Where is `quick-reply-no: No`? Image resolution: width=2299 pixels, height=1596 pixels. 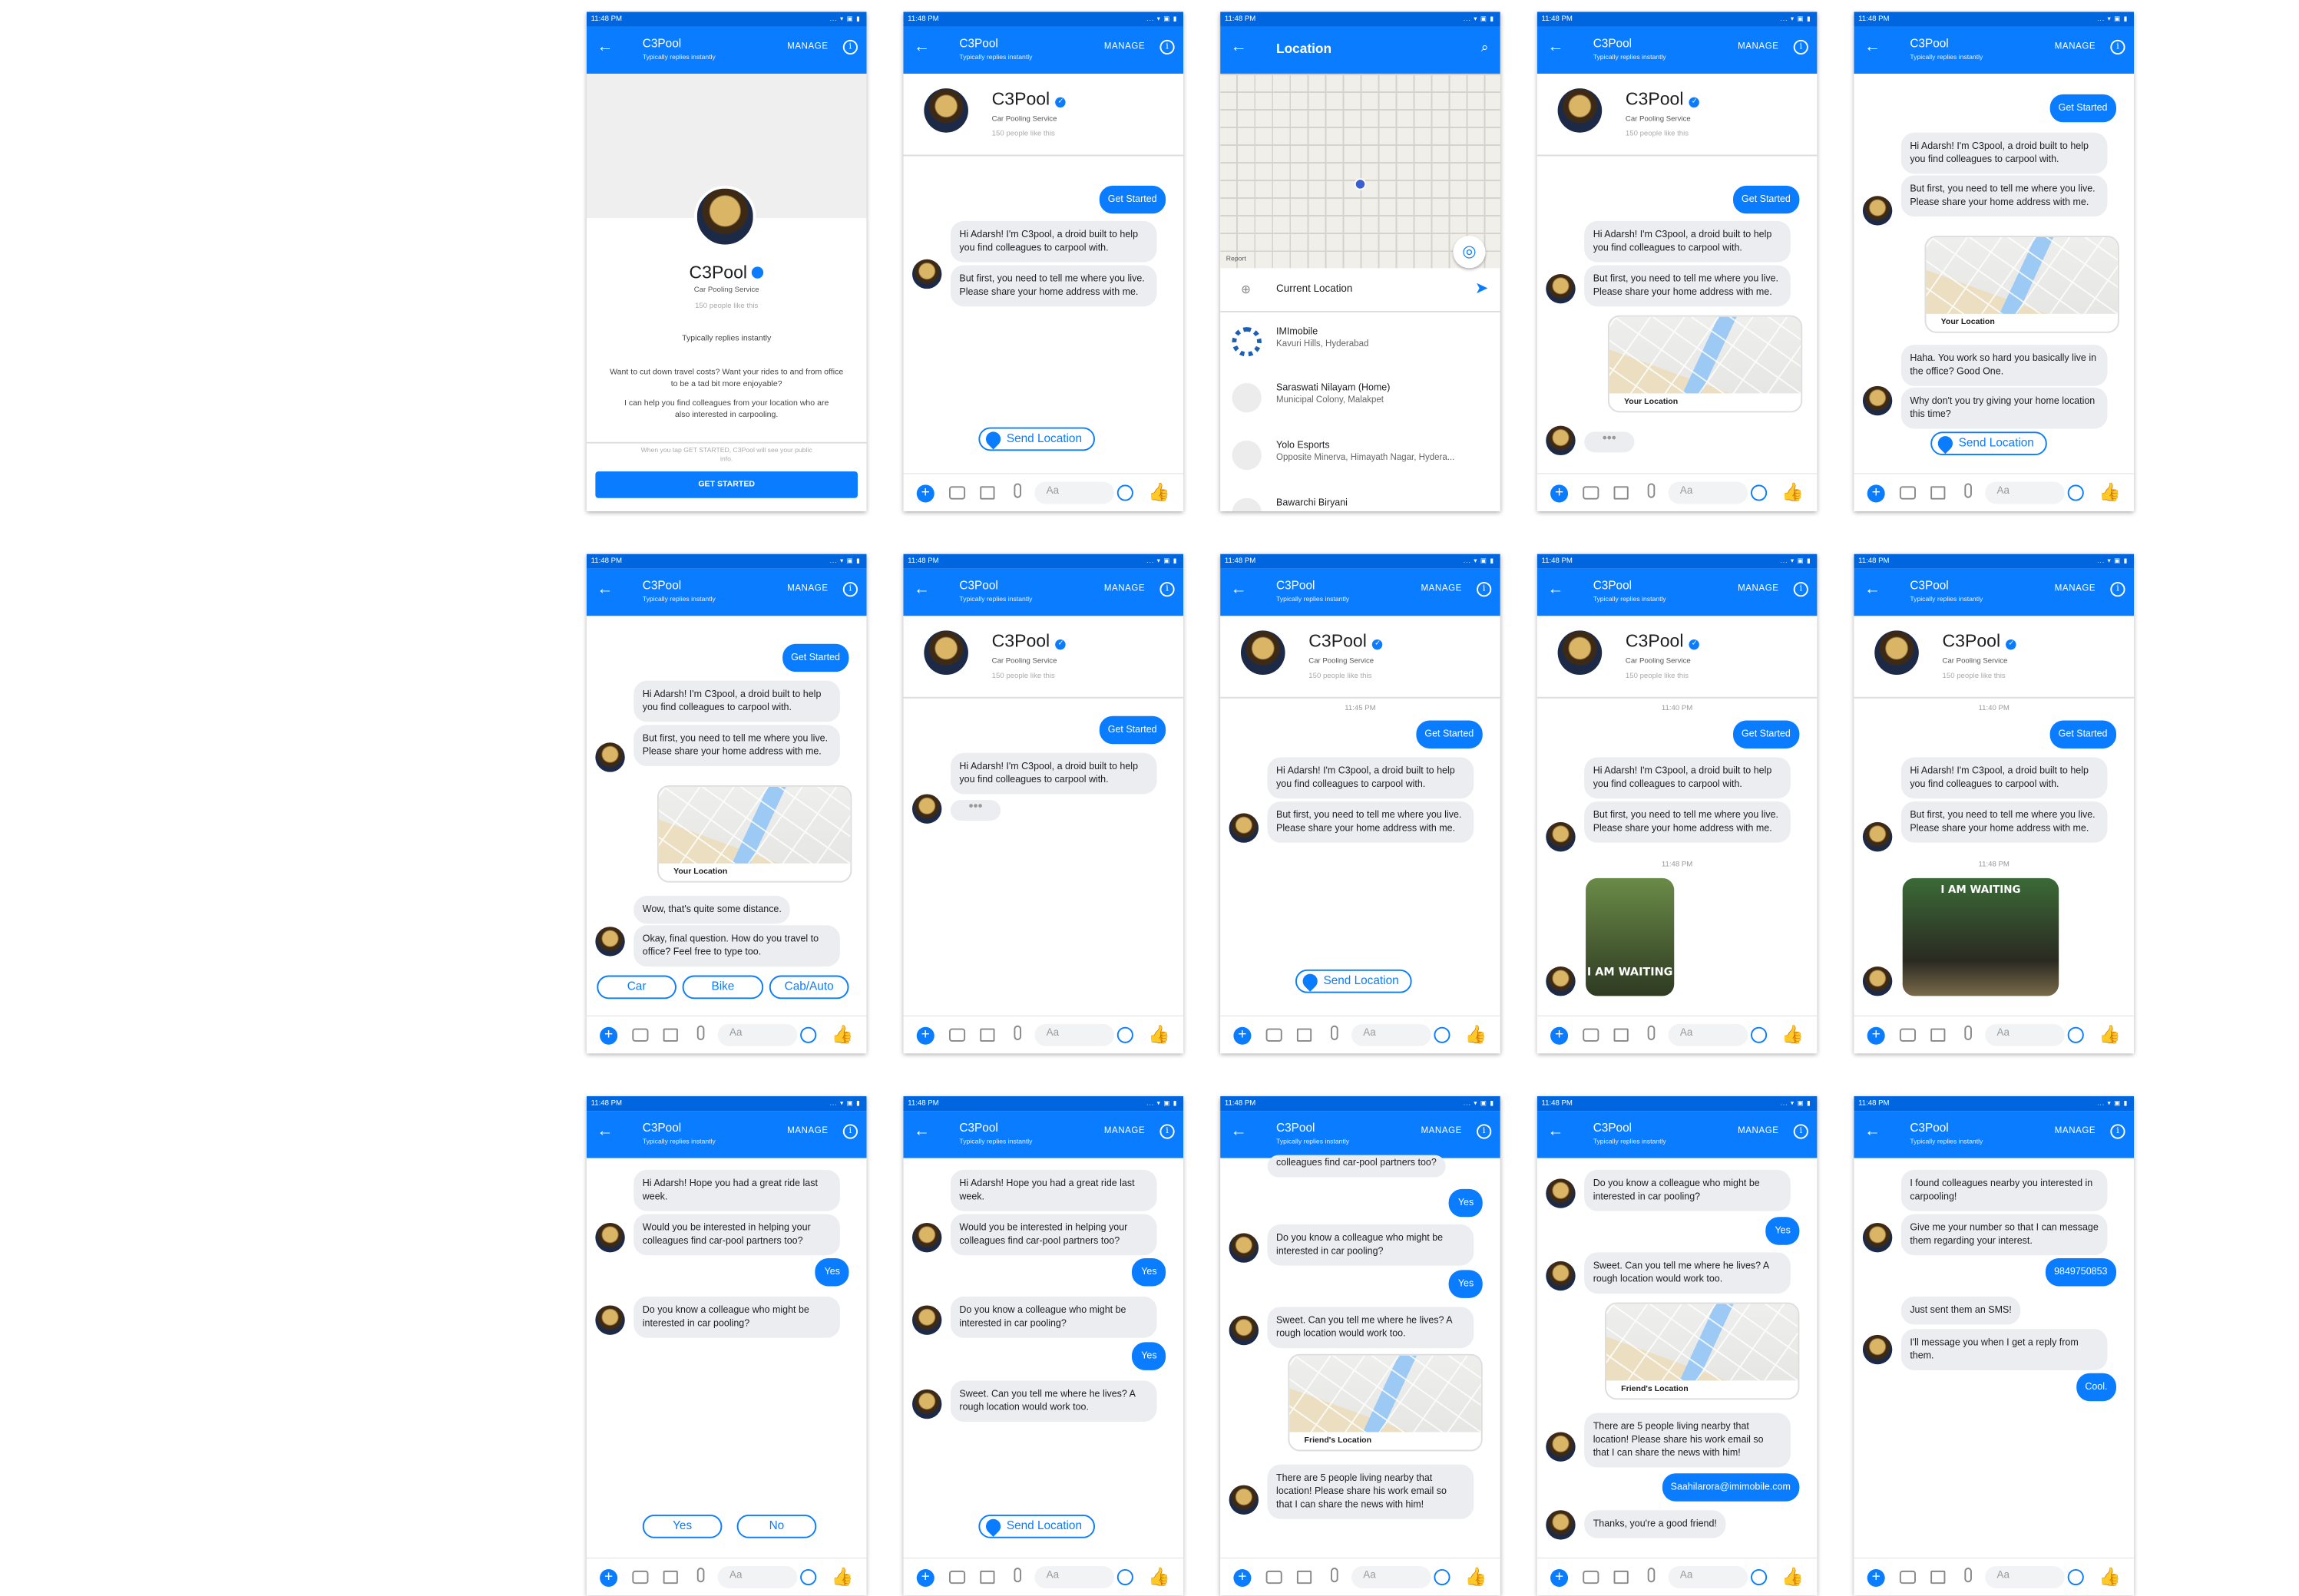
quick-reply-no: No is located at coordinates (776, 1526).